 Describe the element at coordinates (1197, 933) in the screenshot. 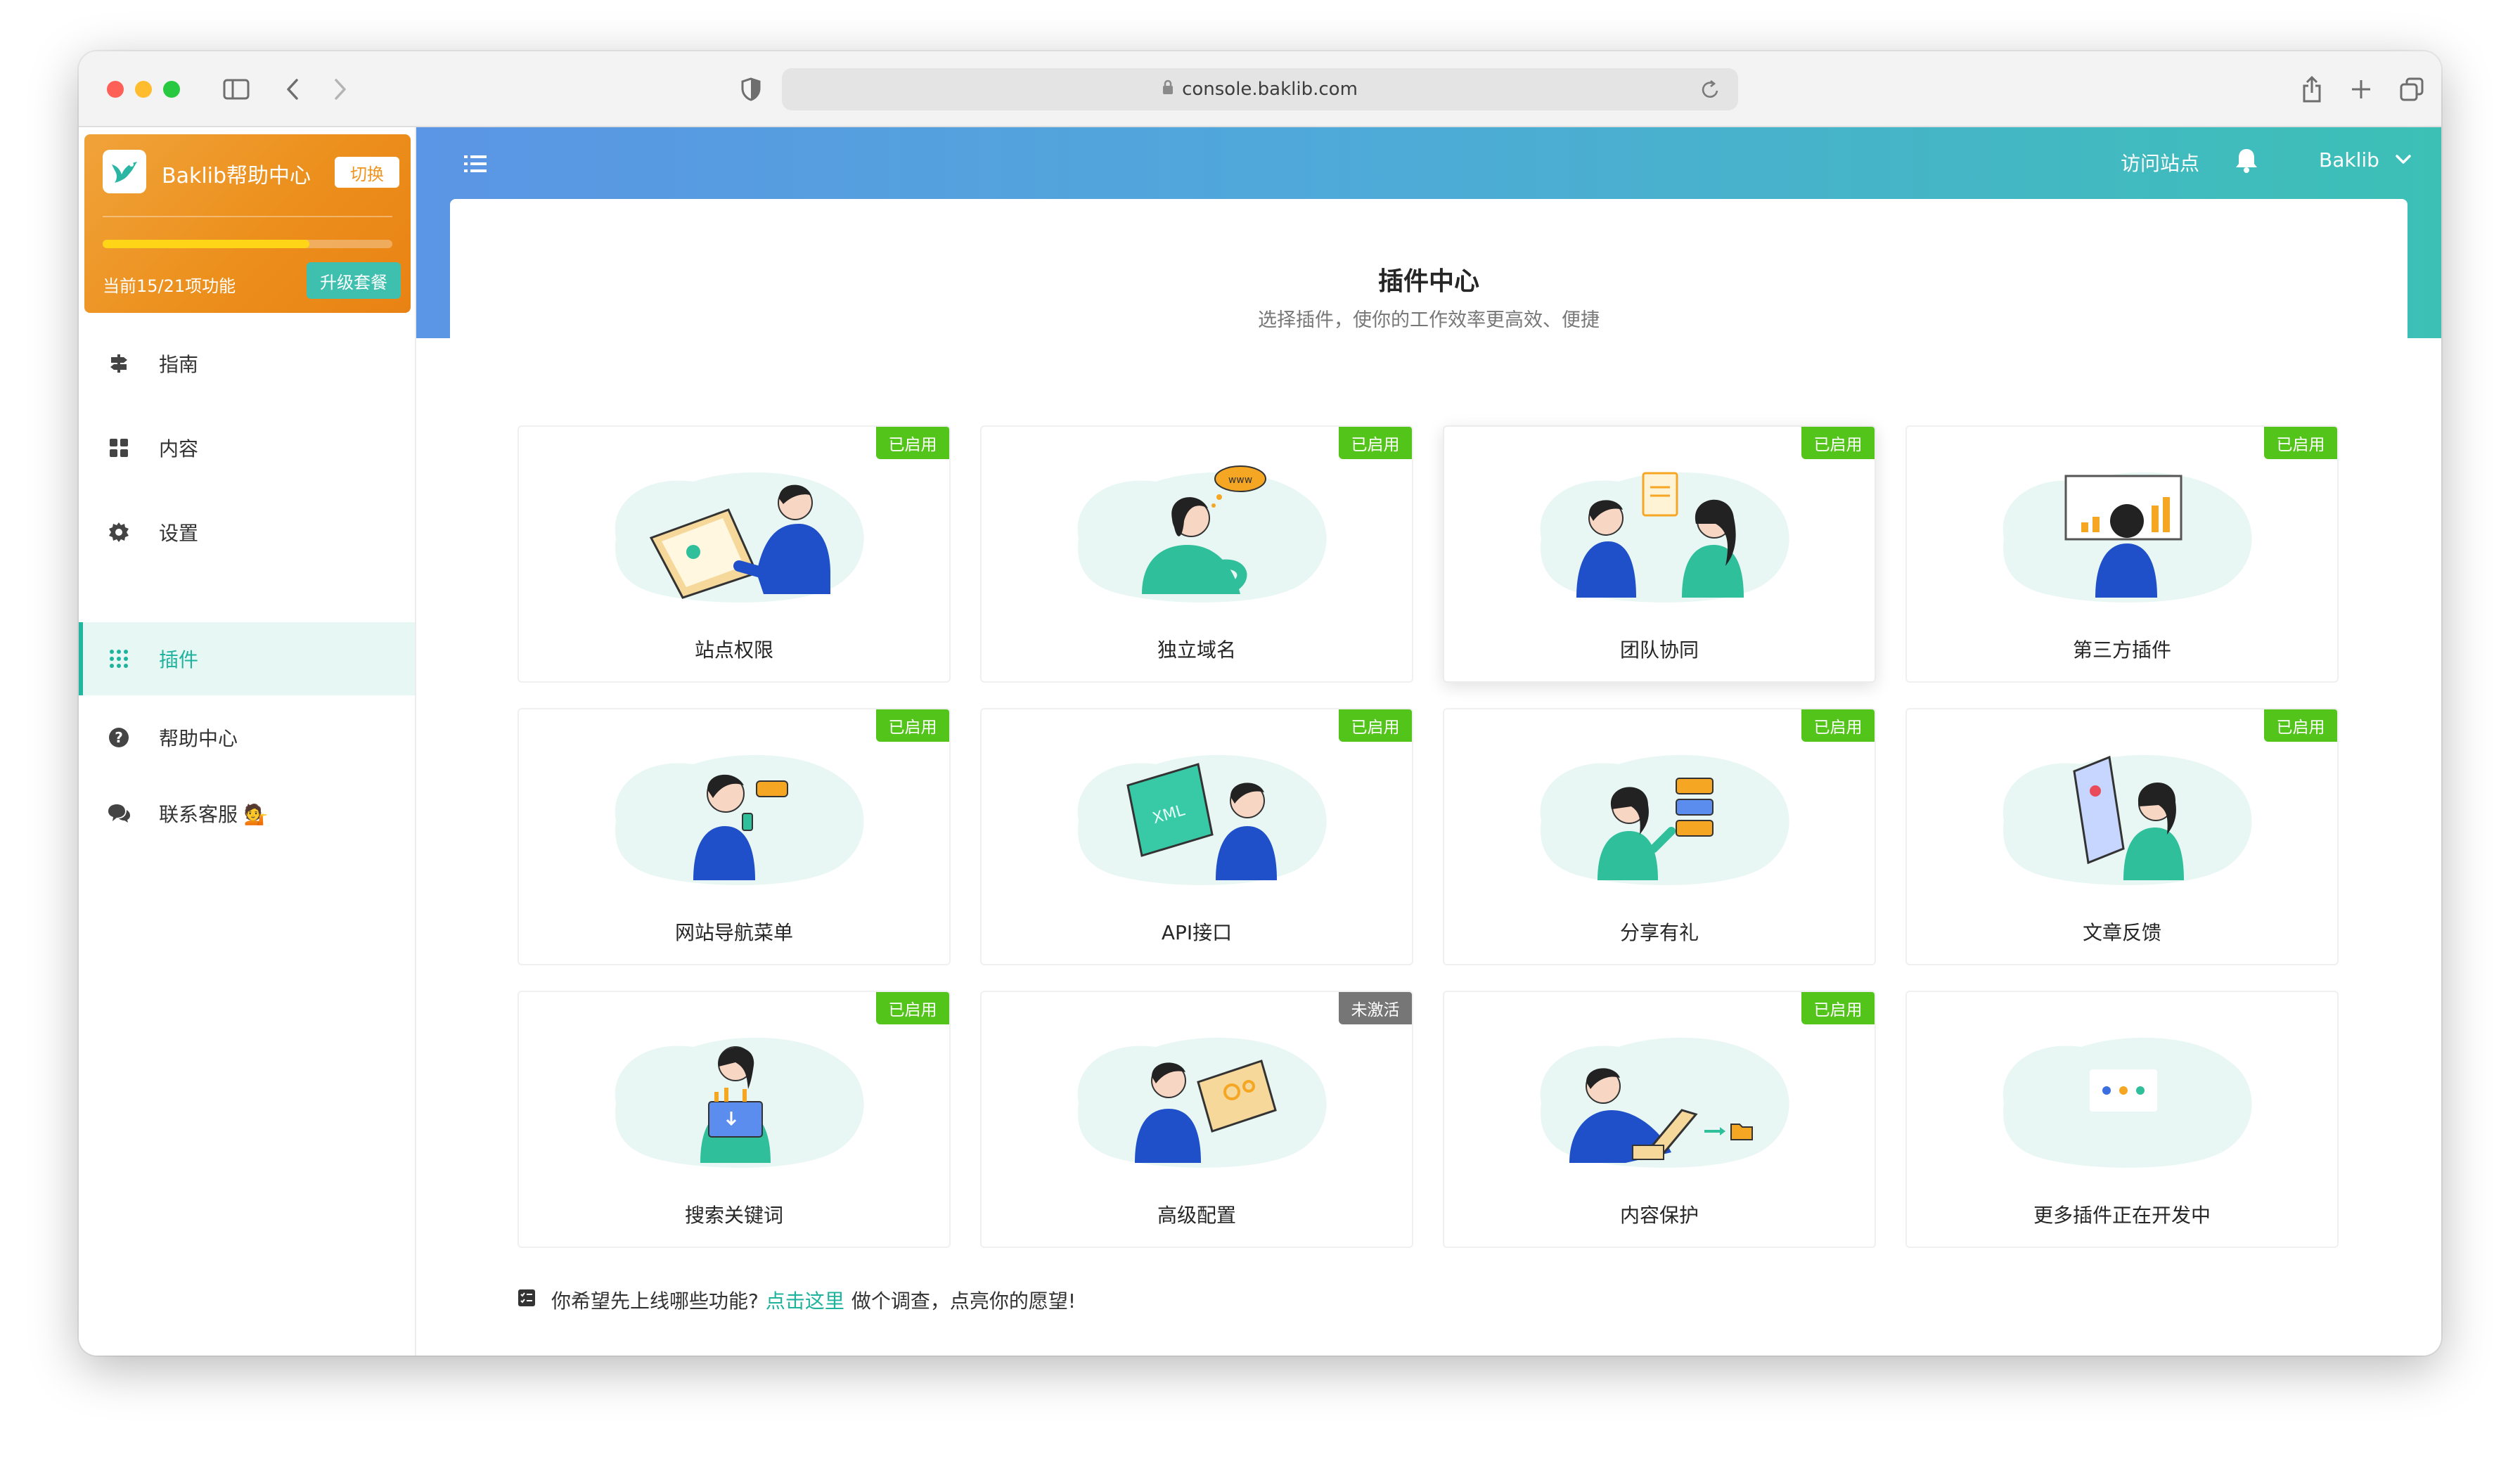

I see `plugin-name: API接口` at that location.